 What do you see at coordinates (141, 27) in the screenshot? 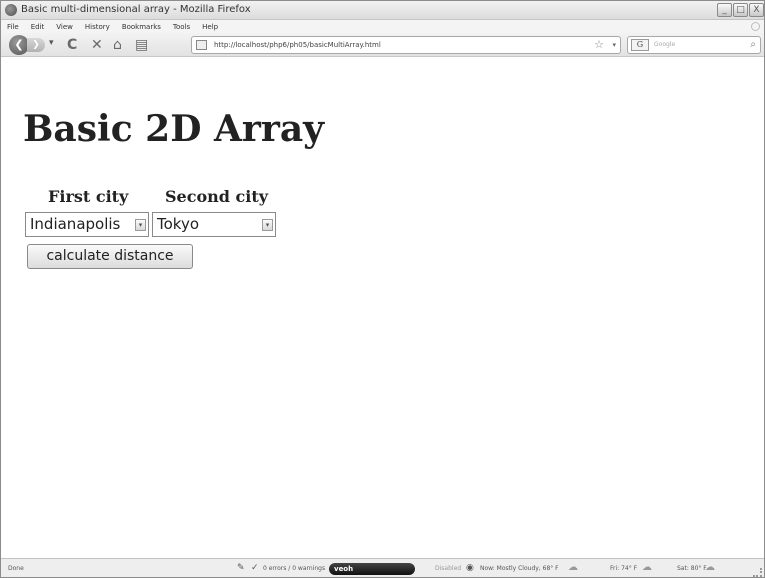
I see `menu-bookmarks: Bookmarks` at bounding box center [141, 27].